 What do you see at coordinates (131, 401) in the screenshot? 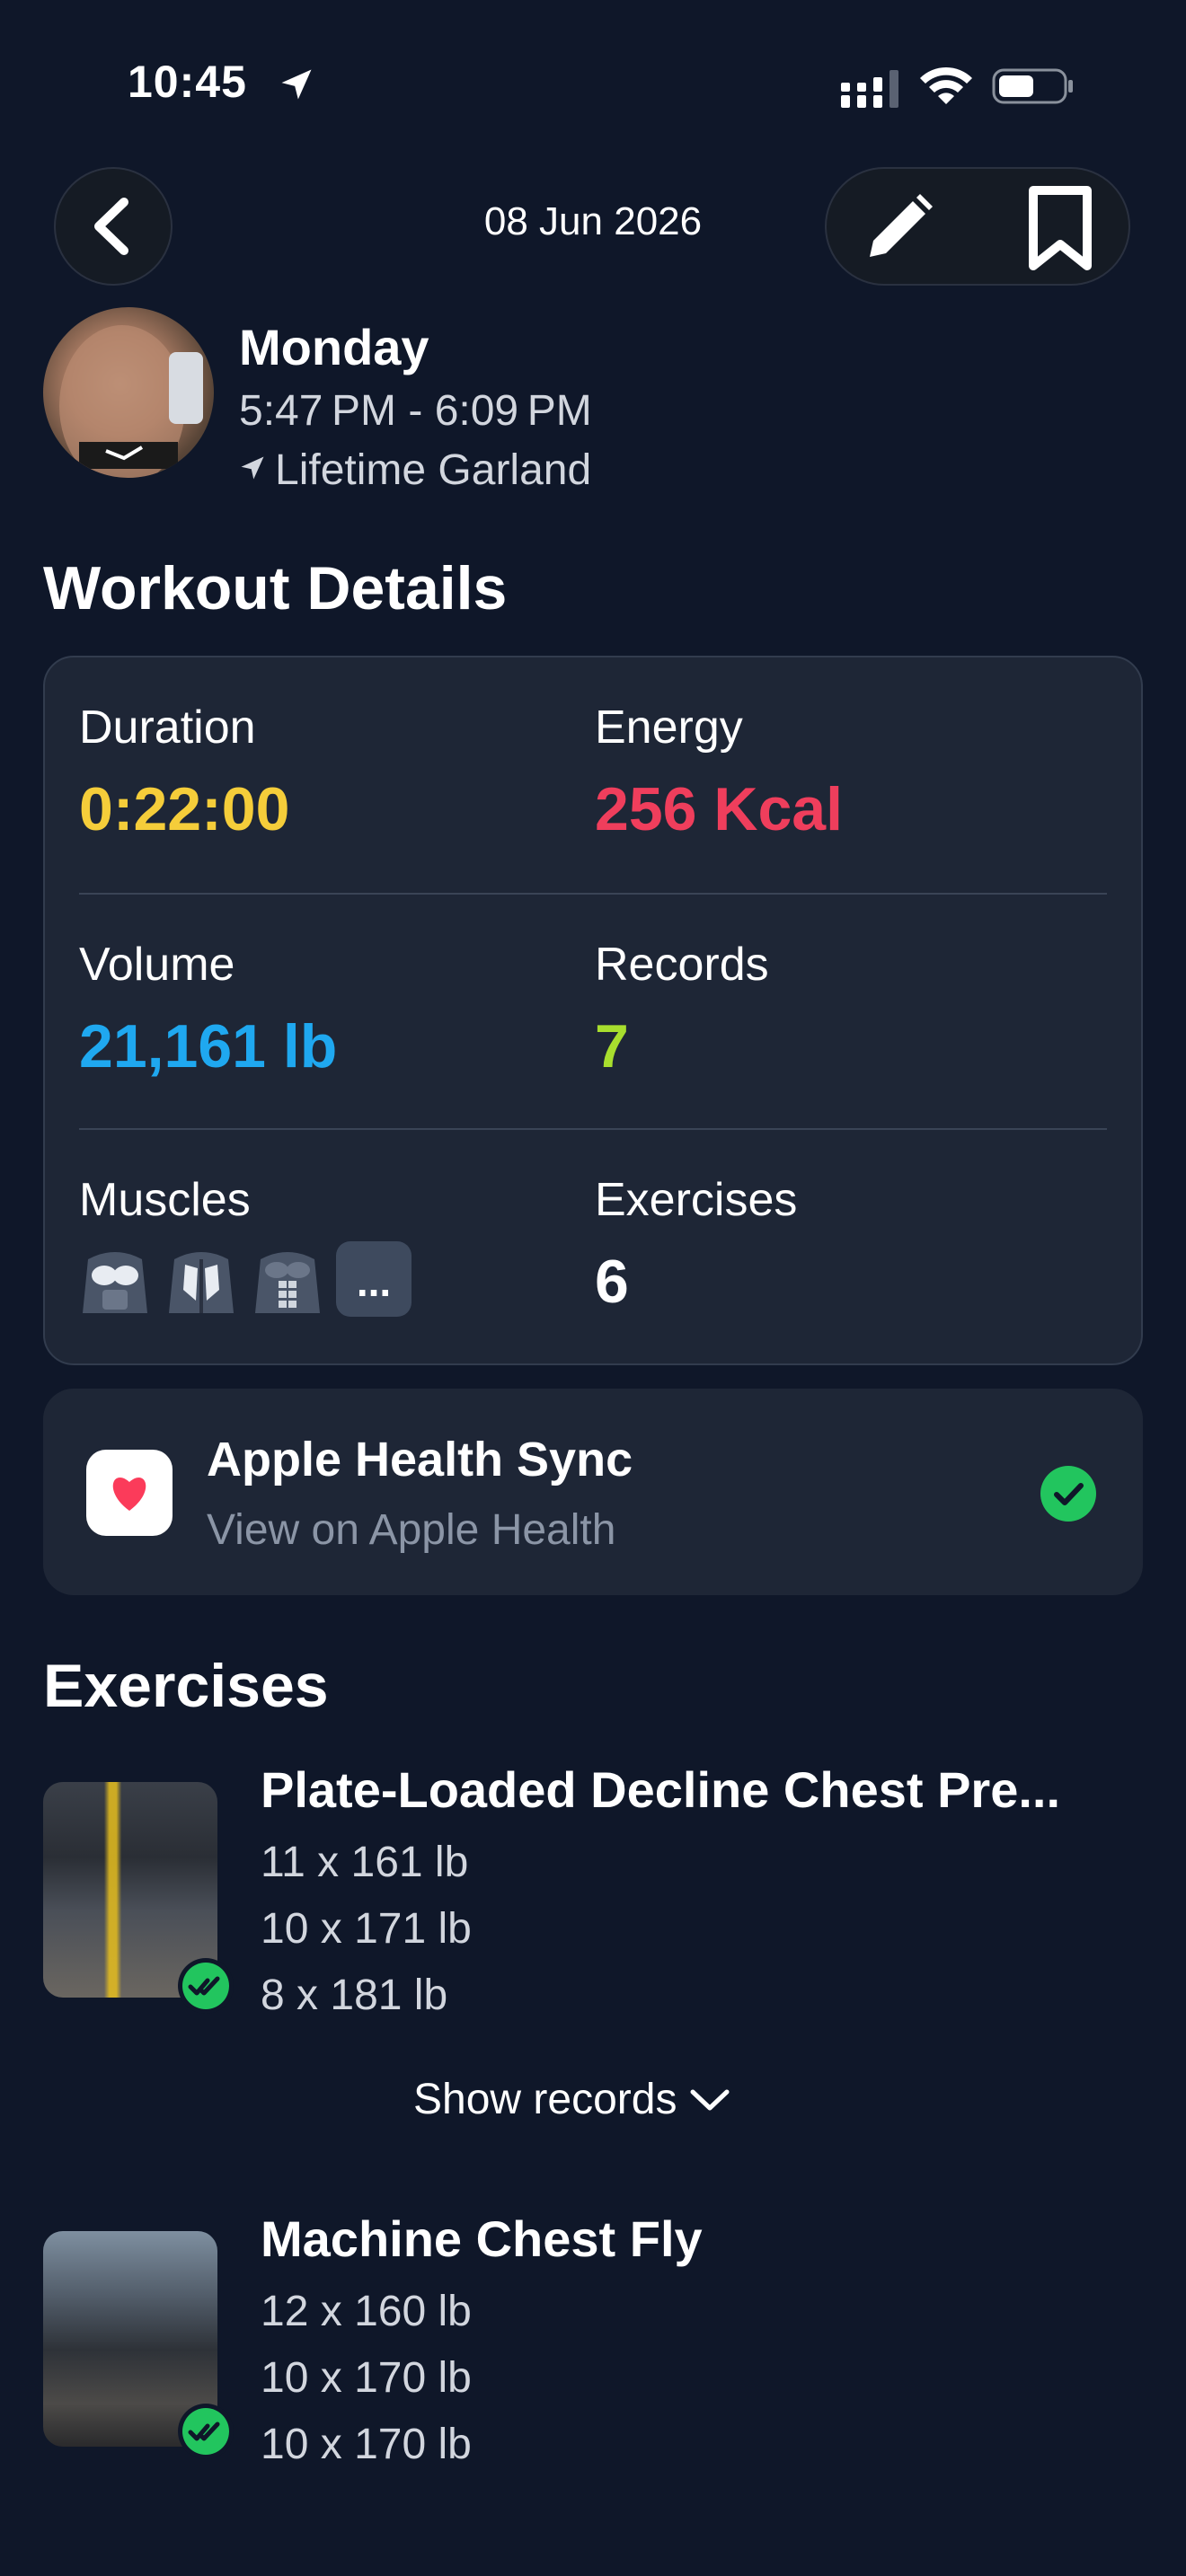
I see `avatar-photo` at bounding box center [131, 401].